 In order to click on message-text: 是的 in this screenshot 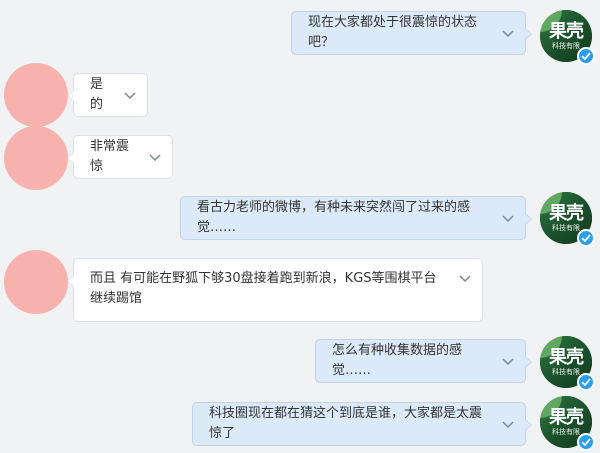, I will do `click(97, 94)`.